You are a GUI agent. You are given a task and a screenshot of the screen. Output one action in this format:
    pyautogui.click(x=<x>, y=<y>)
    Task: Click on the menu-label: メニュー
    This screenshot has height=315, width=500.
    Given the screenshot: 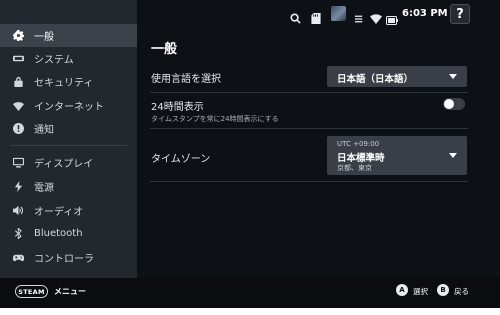 What is the action you would take?
    pyautogui.click(x=70, y=291)
    